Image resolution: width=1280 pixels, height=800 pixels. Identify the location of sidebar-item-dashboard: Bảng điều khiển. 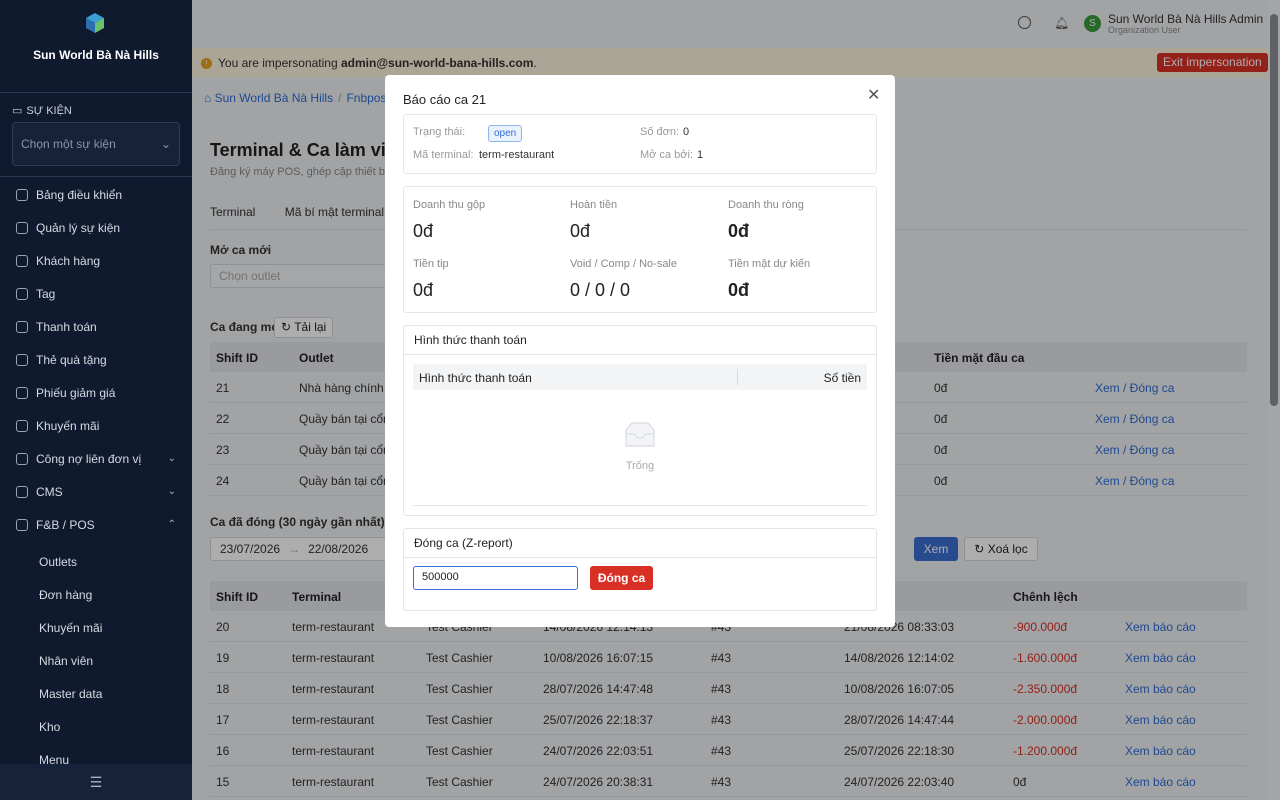
(96, 195).